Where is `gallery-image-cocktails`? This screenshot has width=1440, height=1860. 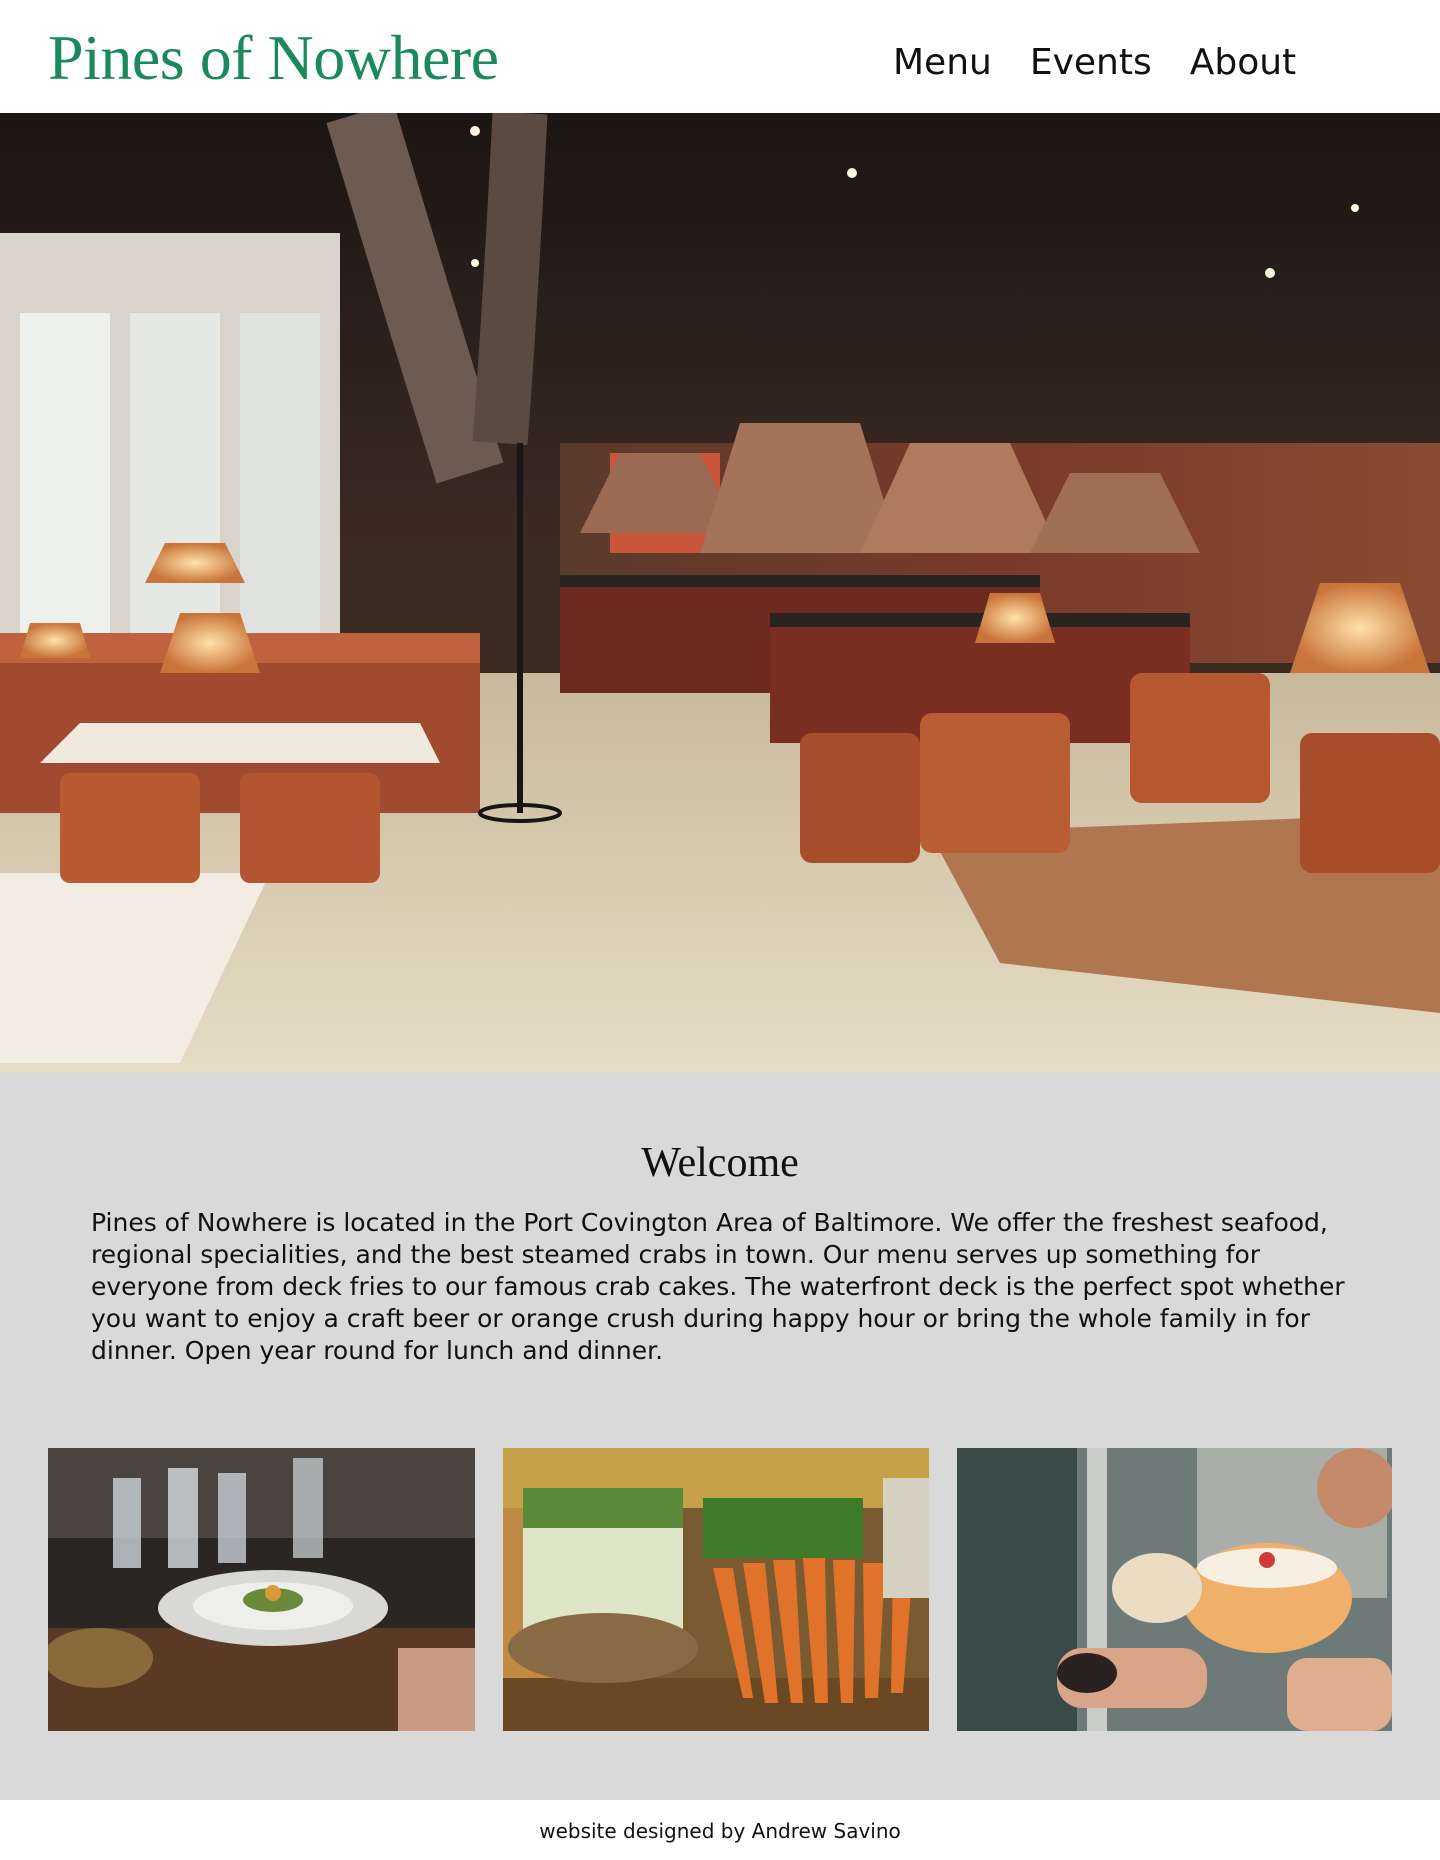
gallery-image-cocktails is located at coordinates (1174, 1589).